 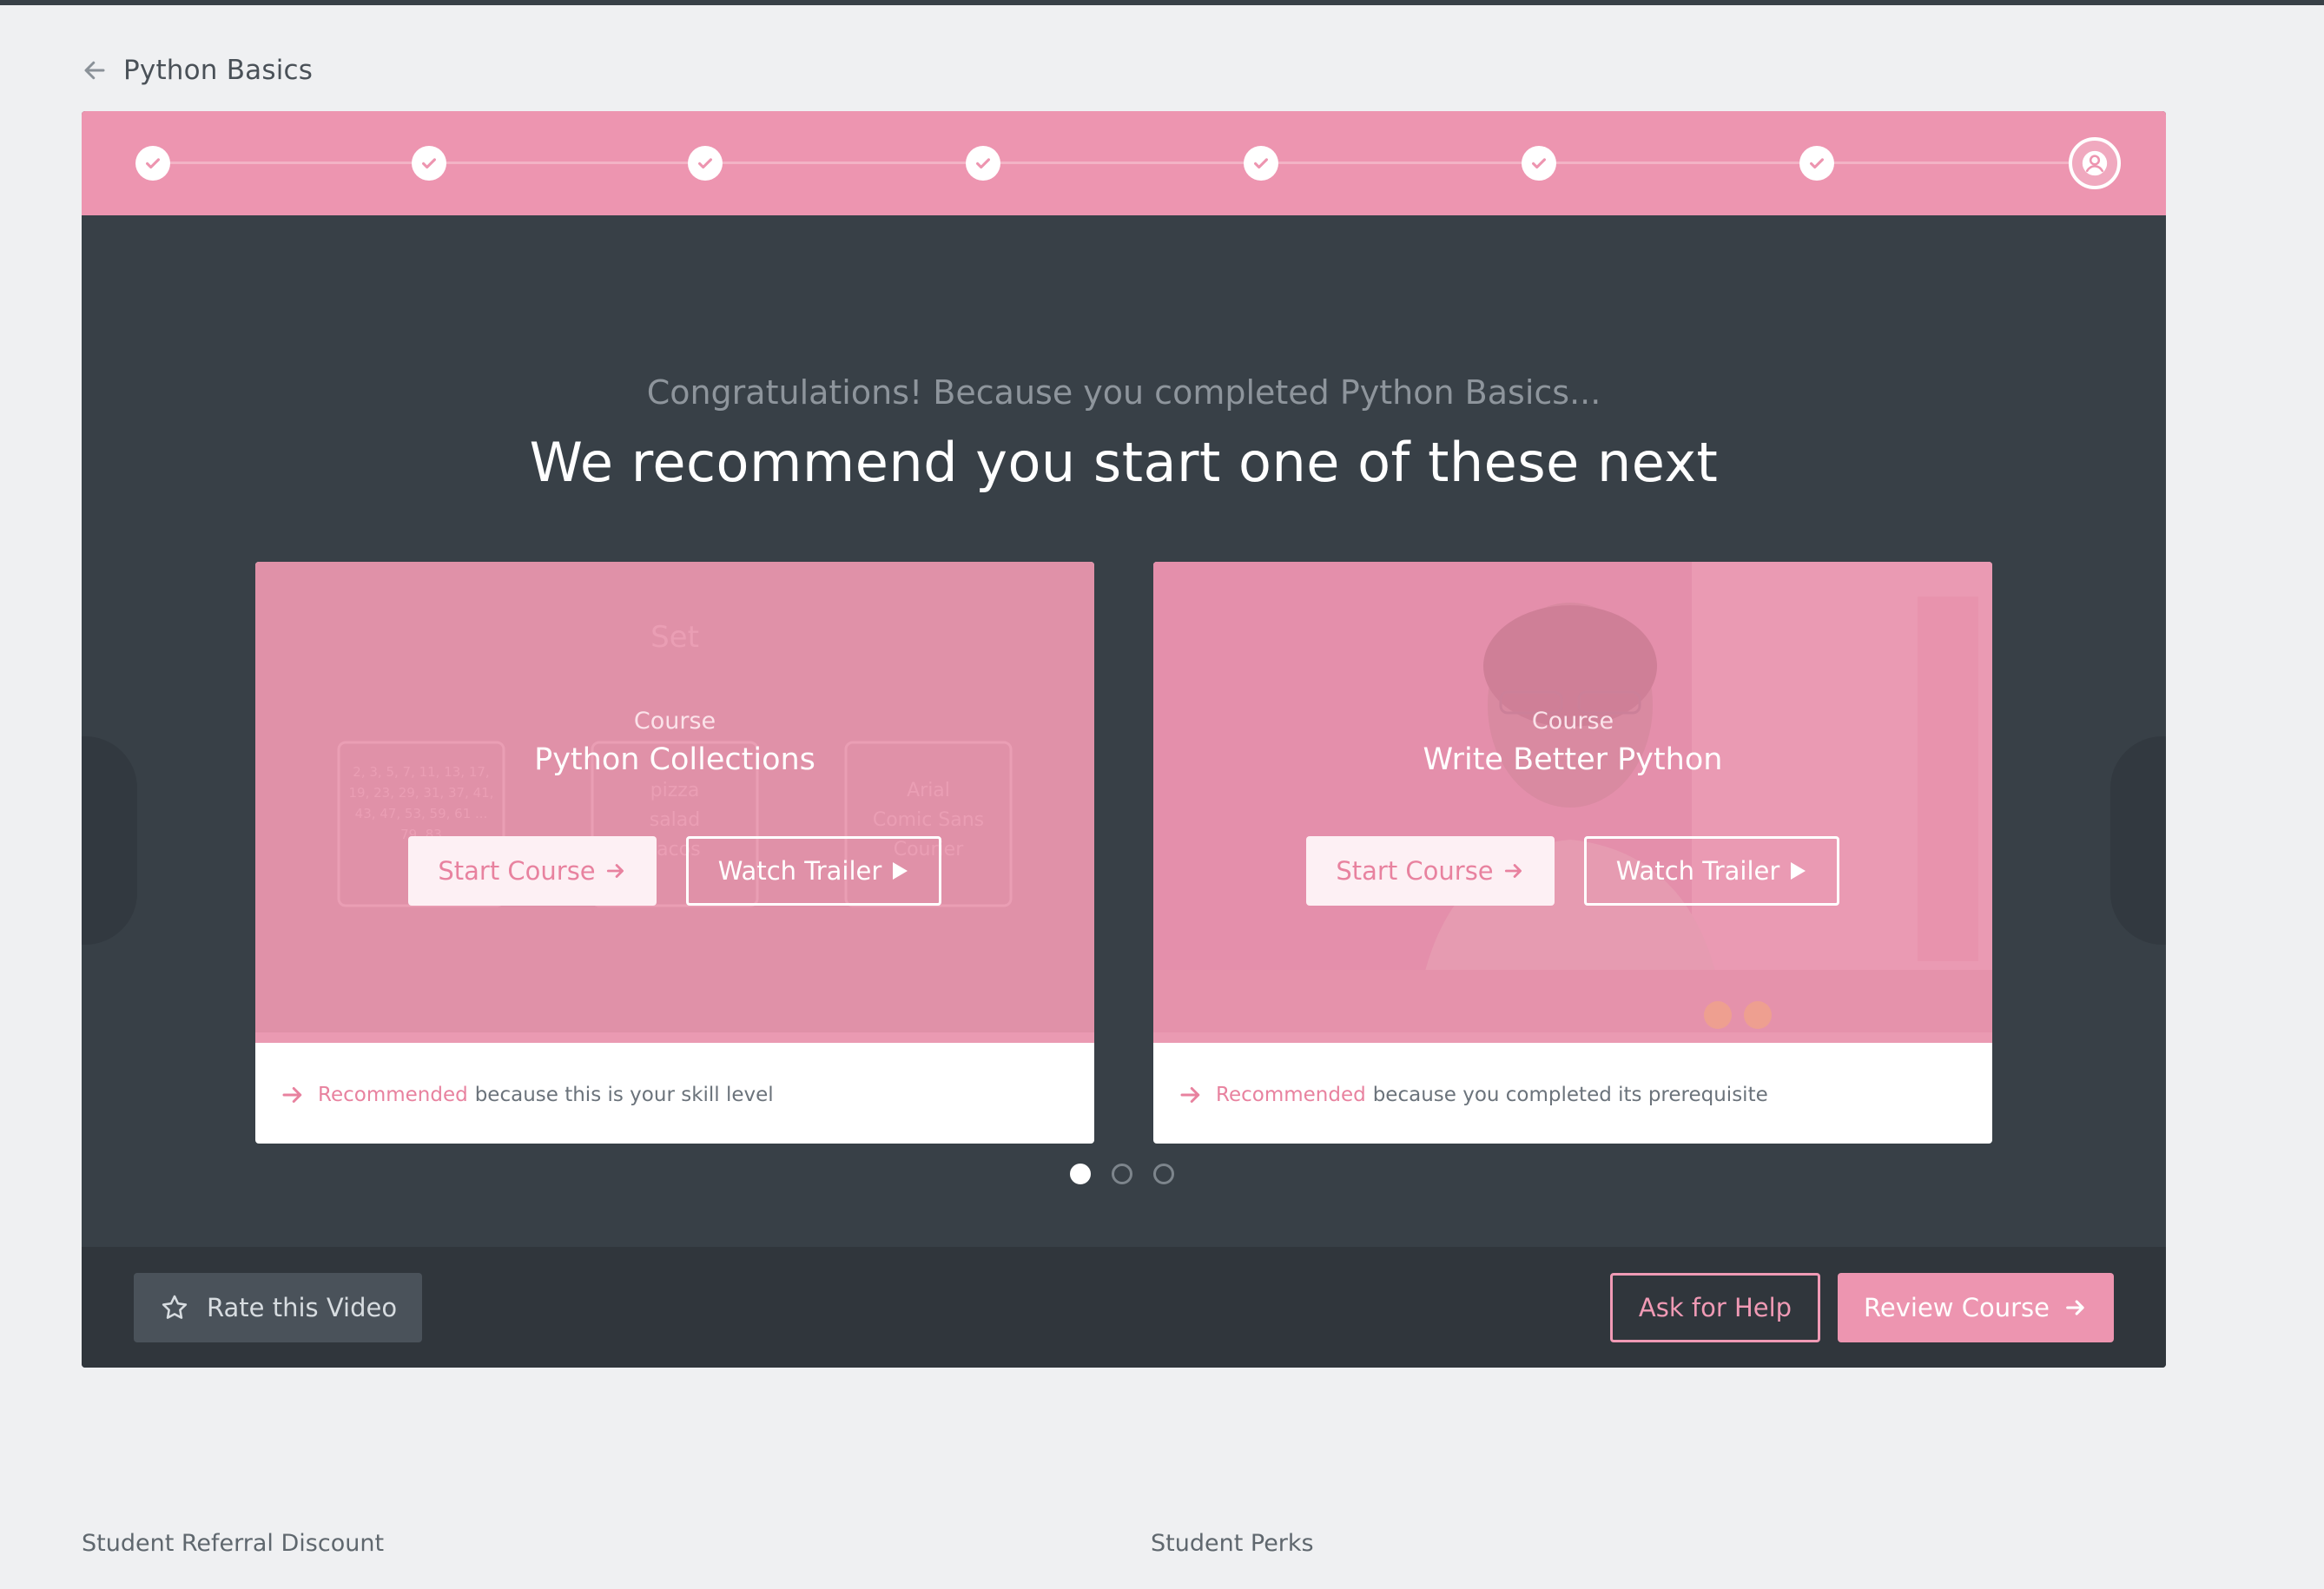 I want to click on review-course-label: Review Course, so click(x=1957, y=1307).